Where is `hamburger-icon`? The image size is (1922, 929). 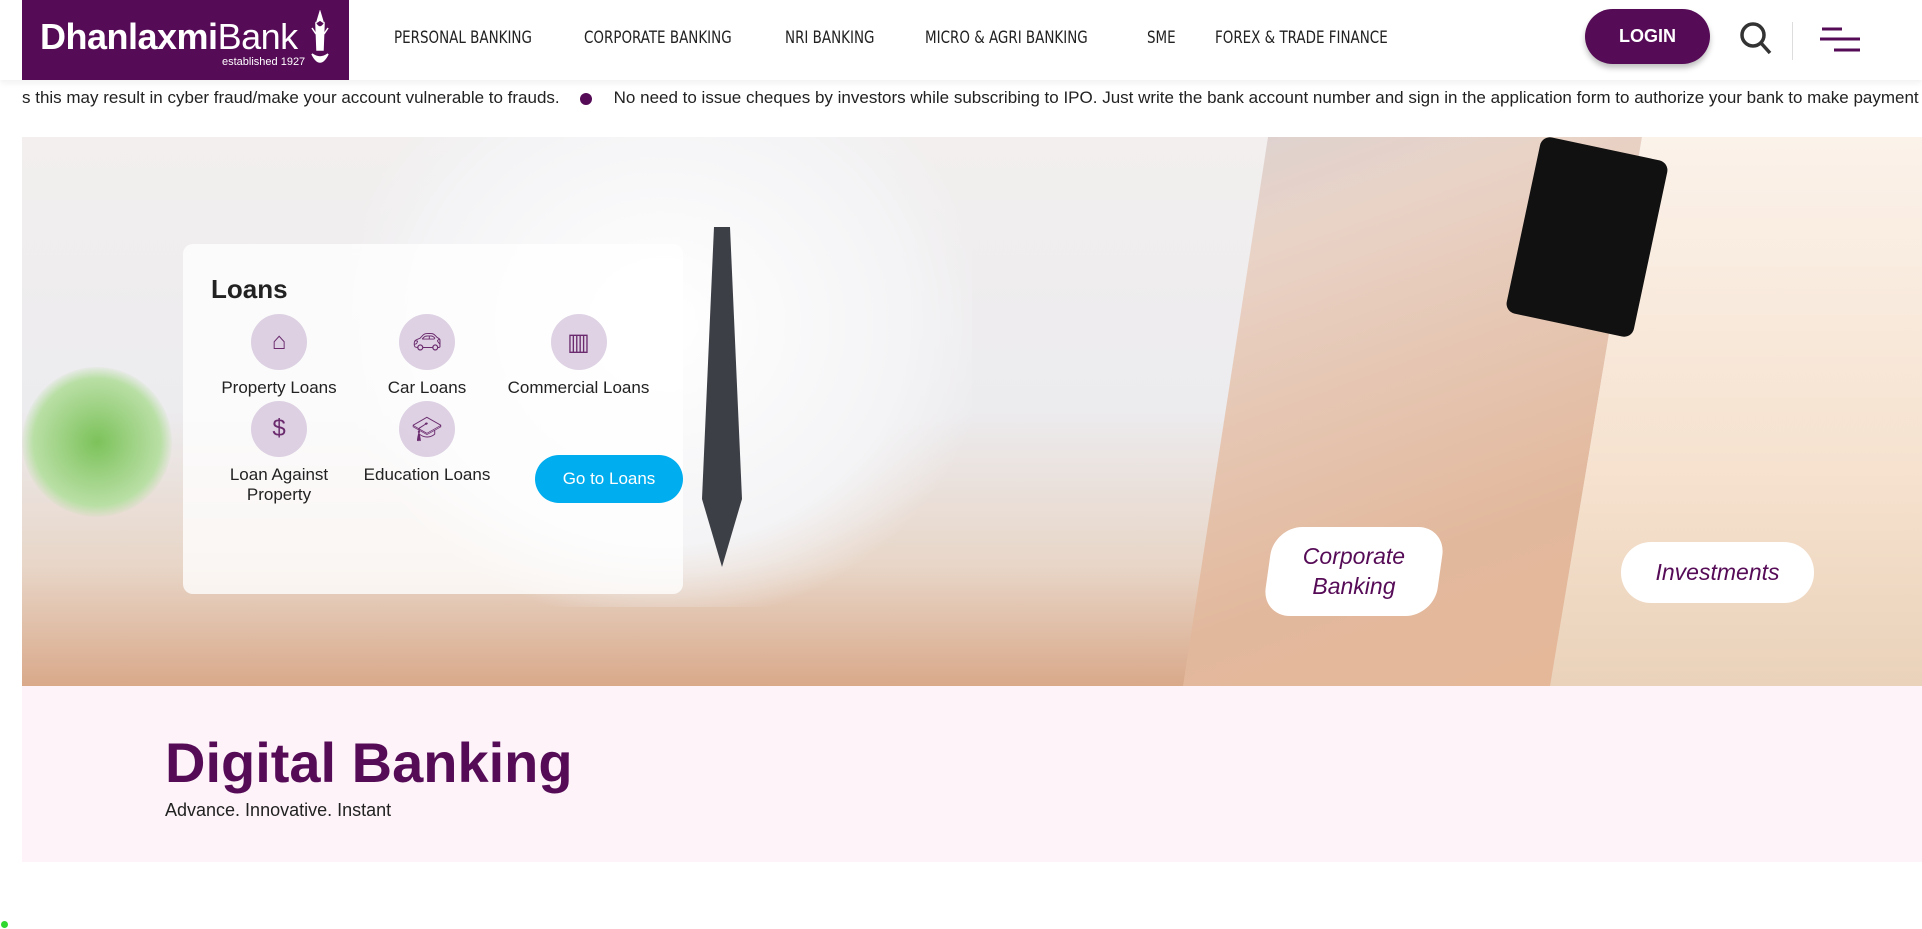
hamburger-icon is located at coordinates (1840, 40).